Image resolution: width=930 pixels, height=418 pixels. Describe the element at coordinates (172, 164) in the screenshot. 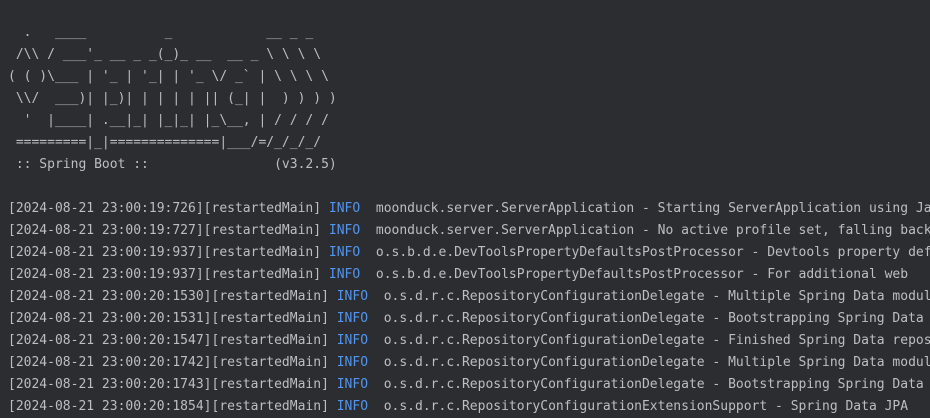

I see `banner-line: :: Spring Boot :: (v3.2.5)` at that location.